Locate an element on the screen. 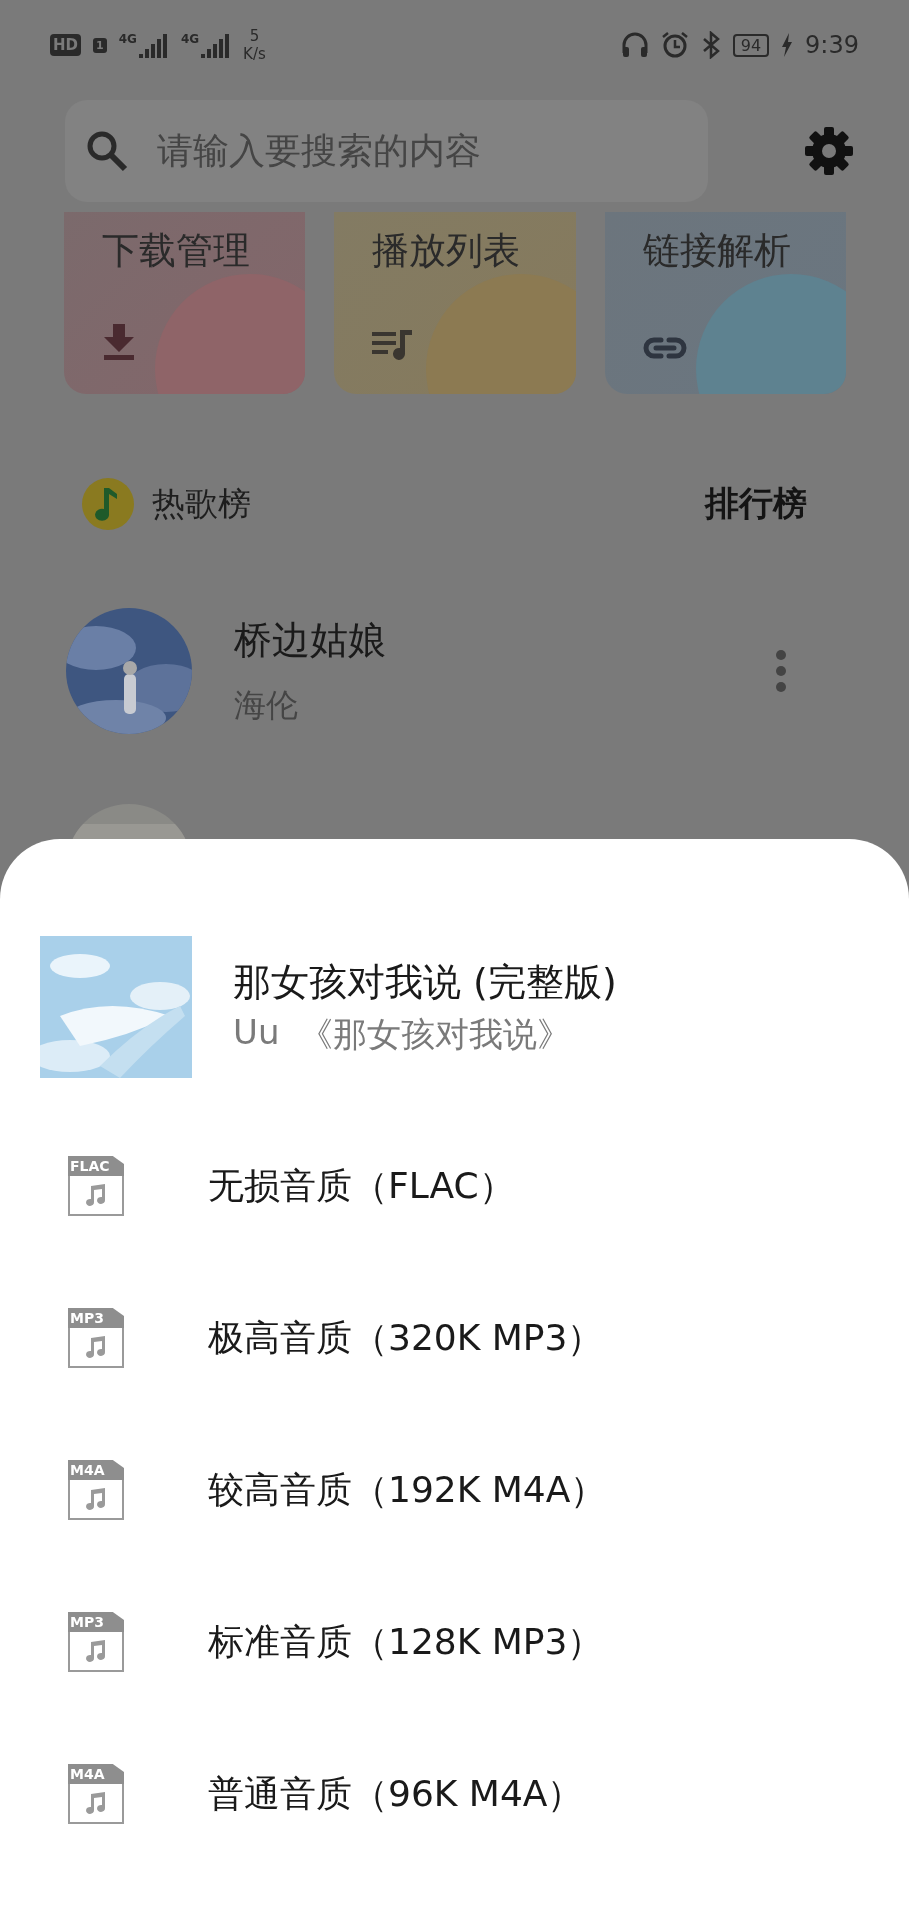  card-title: 播放列表 is located at coordinates (446, 251).